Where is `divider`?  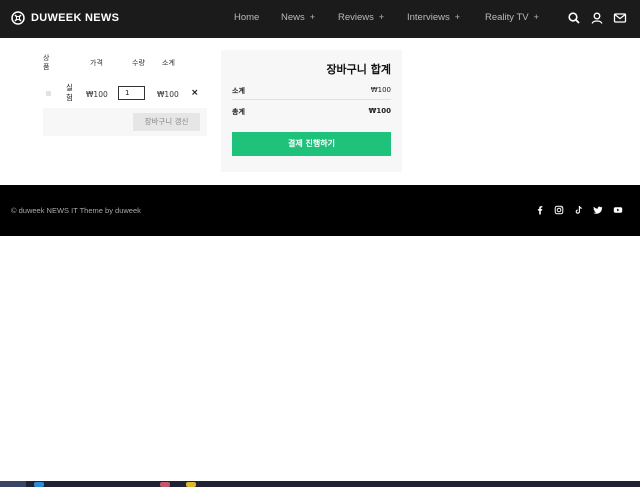 divider is located at coordinates (311, 99).